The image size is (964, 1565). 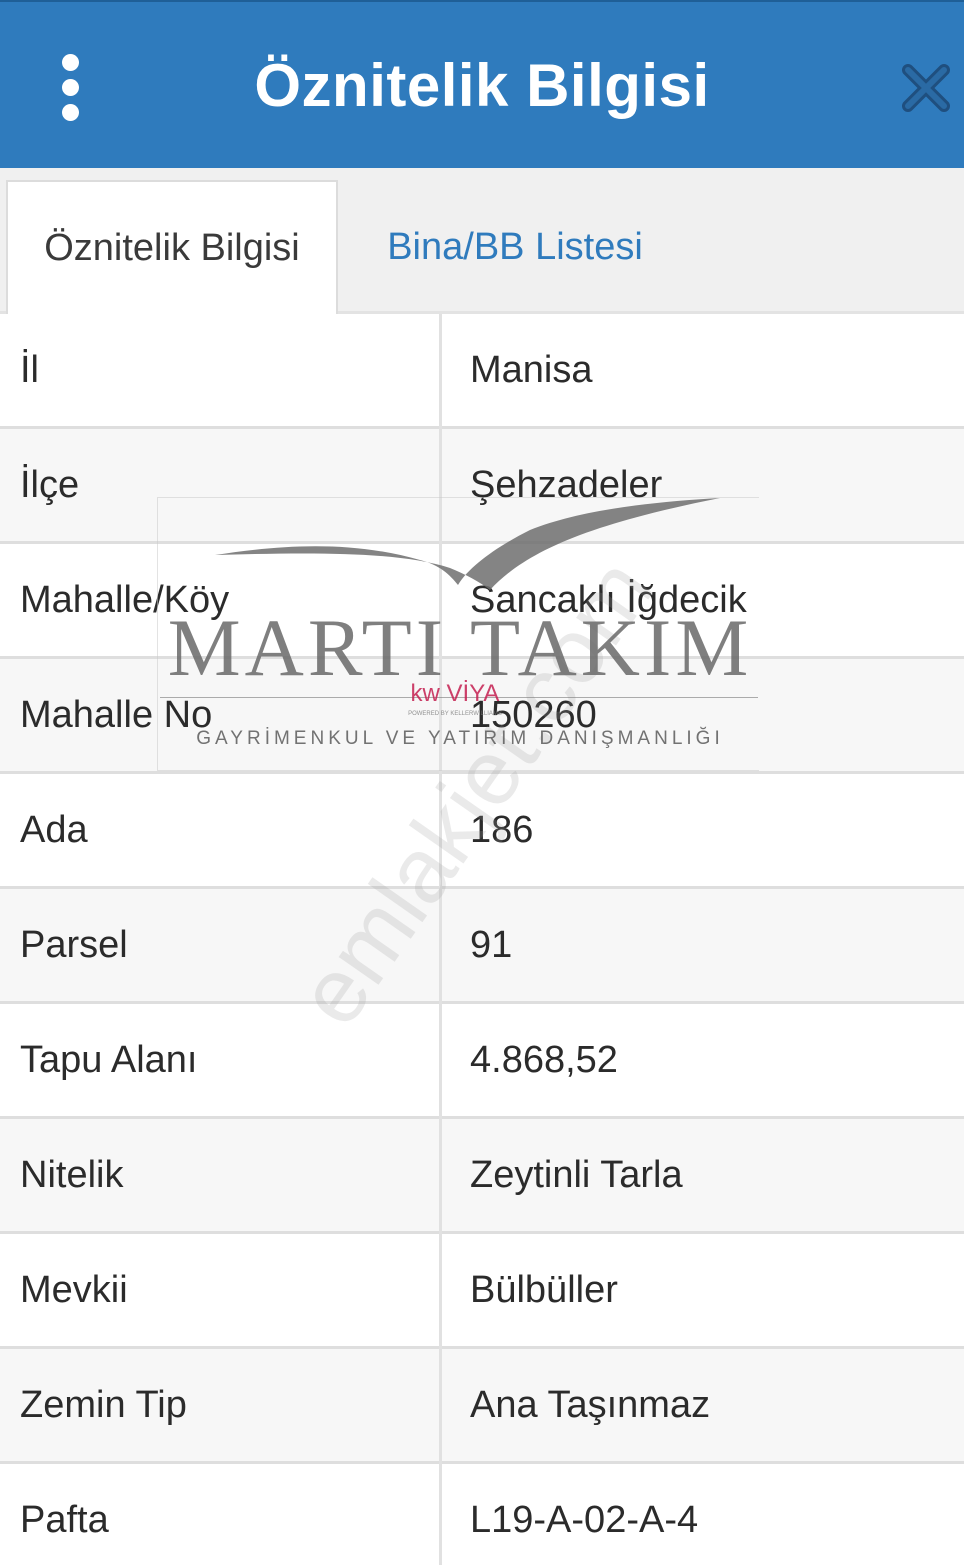 I want to click on row-value: Manisa, so click(x=531, y=370).